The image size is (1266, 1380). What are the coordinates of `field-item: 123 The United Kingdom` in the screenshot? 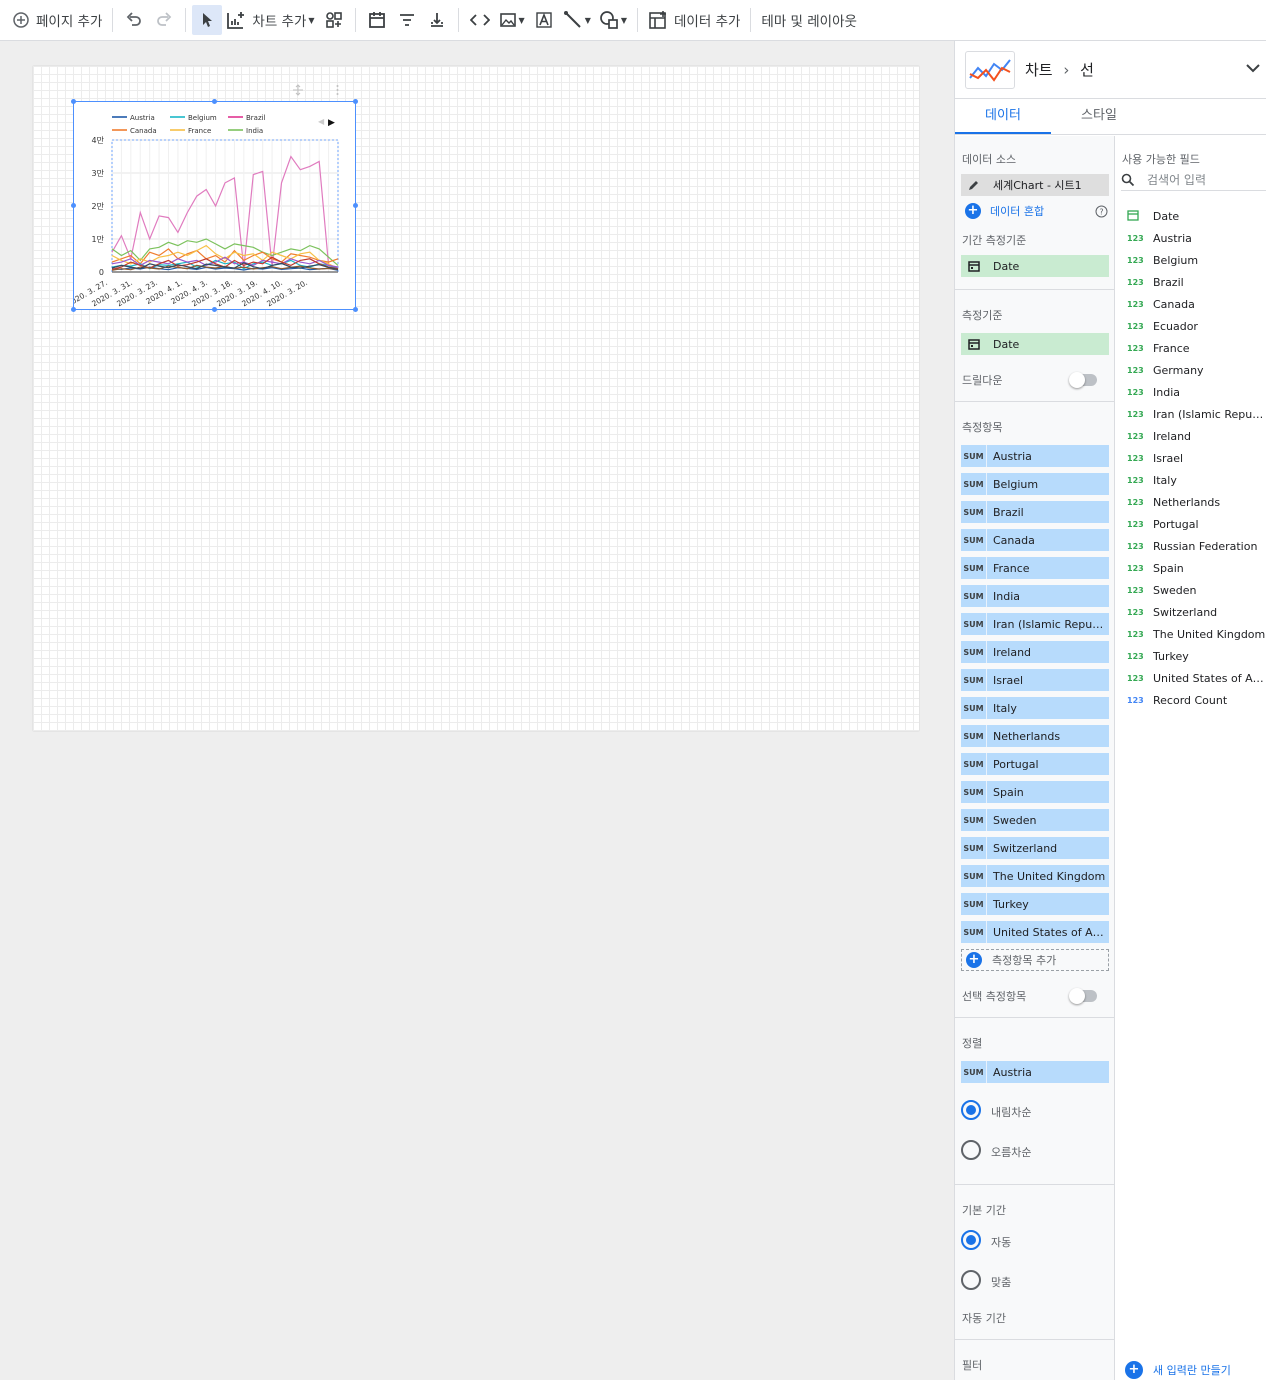 It's located at (1196, 634).